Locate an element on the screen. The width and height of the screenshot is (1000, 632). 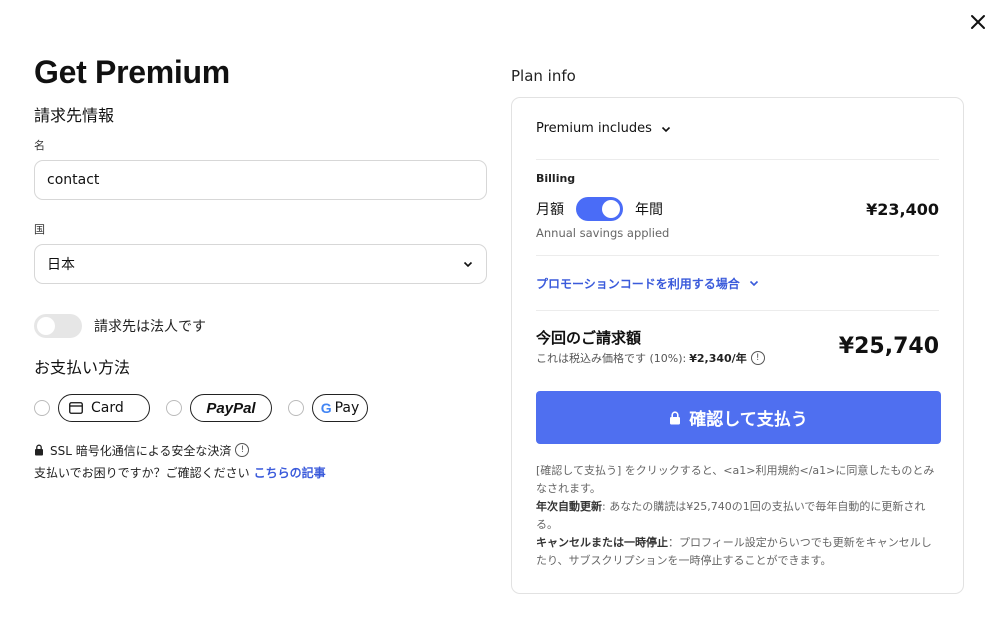
tax-note: これは税込み価格です (10%): ¥2,340/年 ! is located at coordinates (650, 358).